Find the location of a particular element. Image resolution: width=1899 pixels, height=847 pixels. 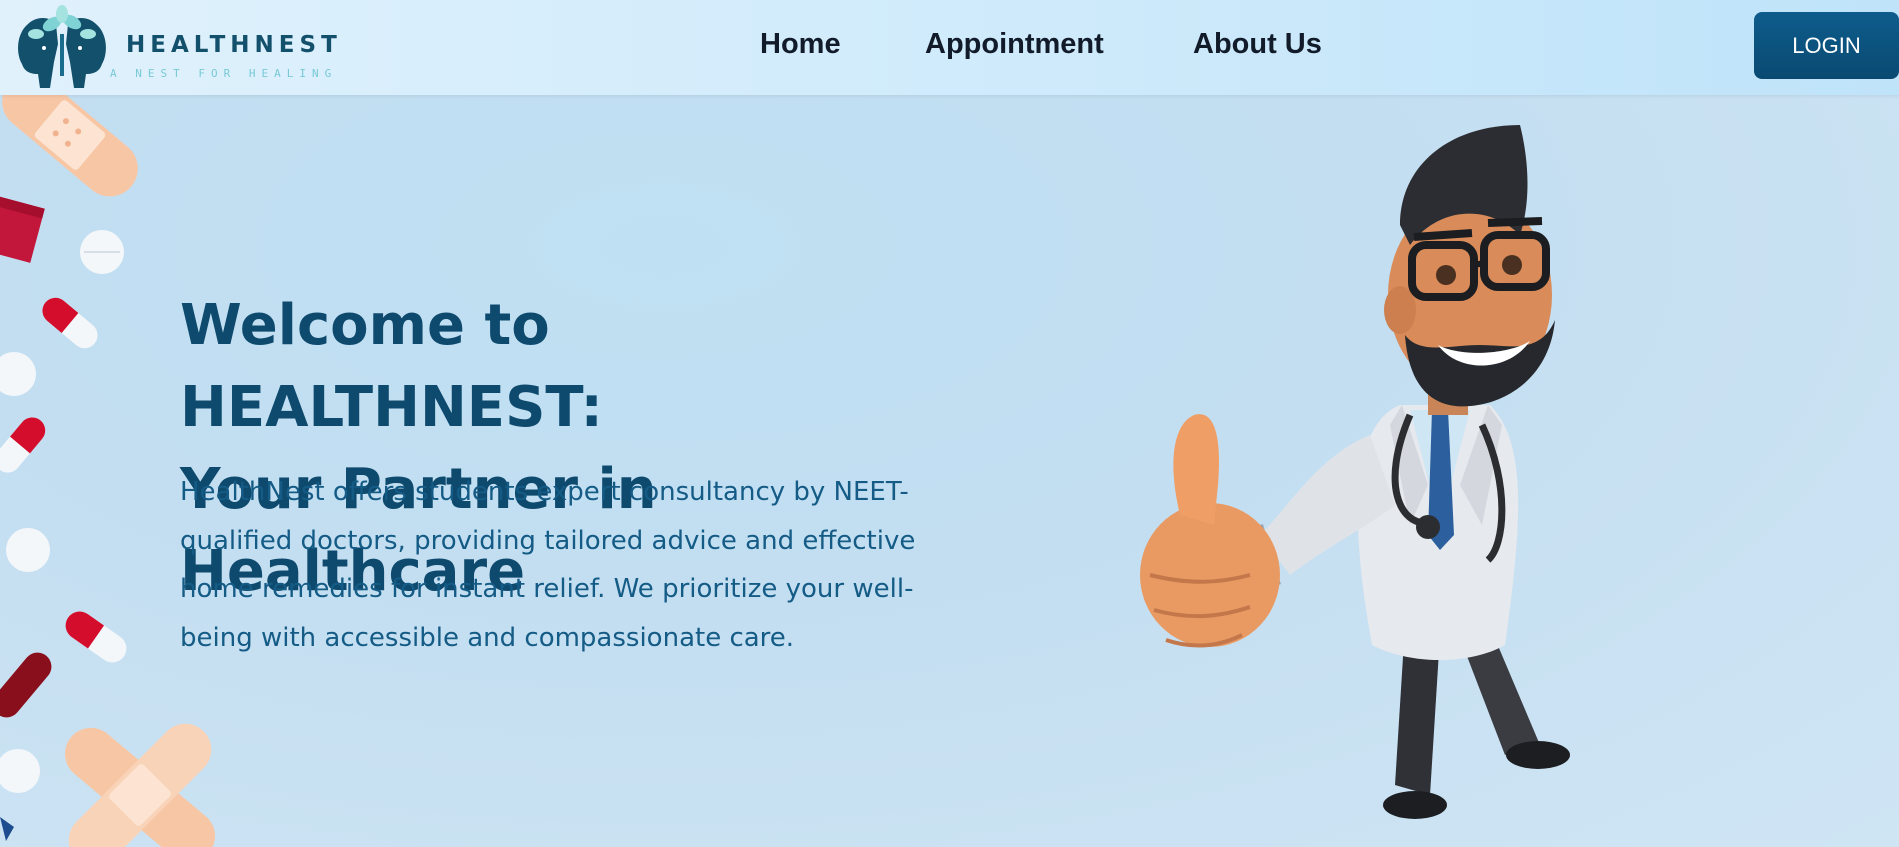

twin-head-tree-logo-icon is located at coordinates (62, 46).